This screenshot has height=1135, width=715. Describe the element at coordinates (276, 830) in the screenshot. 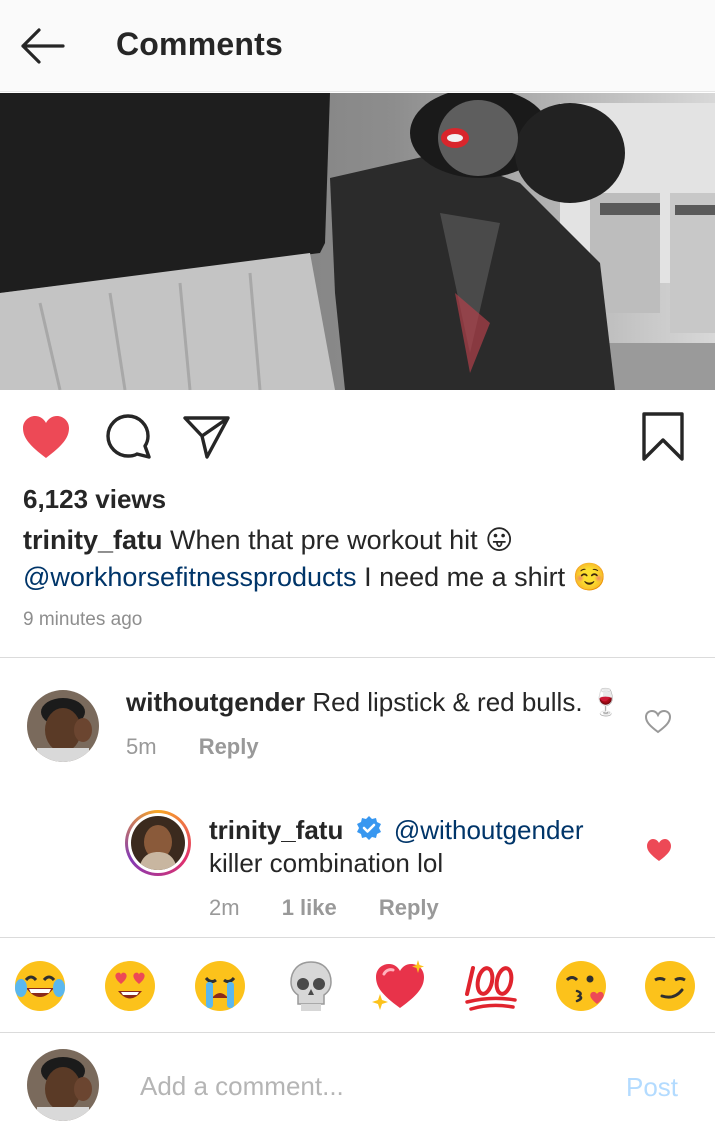

I see `reply-username: trinity_fatu` at that location.